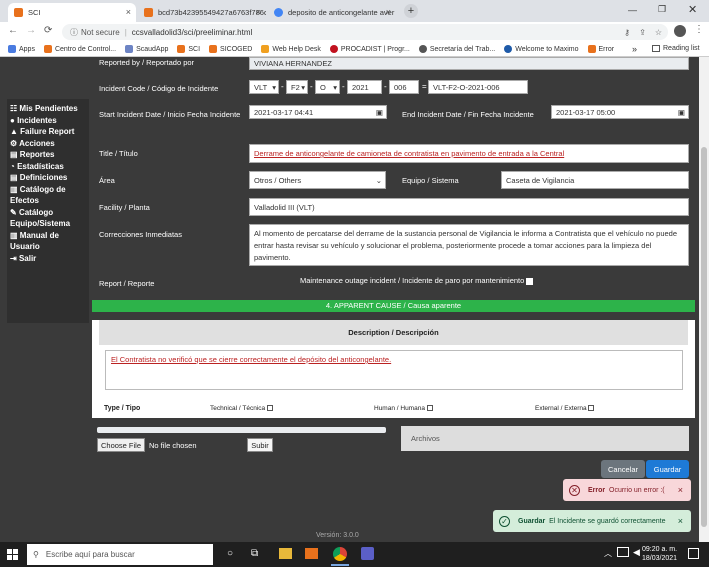  I want to click on tab-sci: SCI ×, so click(72, 12).